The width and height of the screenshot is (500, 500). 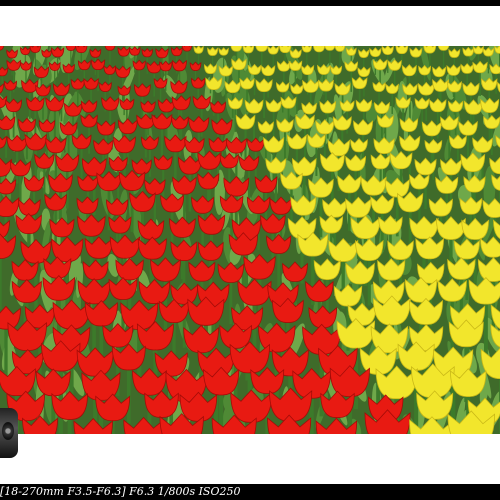 What do you see at coordinates (250, 492) in the screenshot?
I see `exif-caption: [18-270mm F3.5-F6.3] F6.3 1/800s ISO250` at bounding box center [250, 492].